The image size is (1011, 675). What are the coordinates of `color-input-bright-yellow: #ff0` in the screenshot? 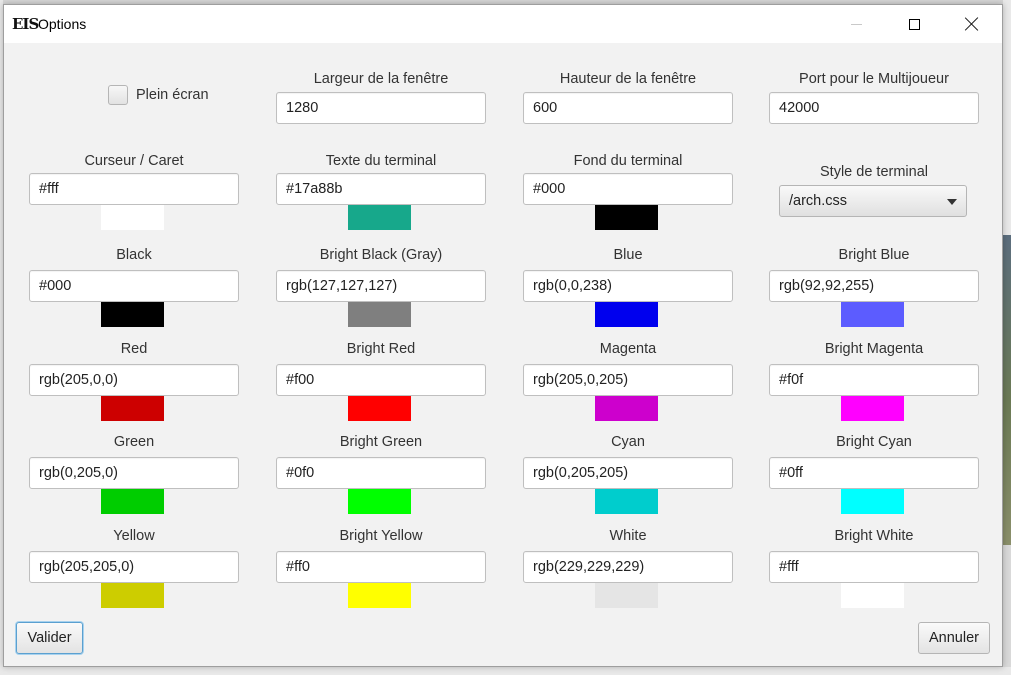 It's located at (381, 567).